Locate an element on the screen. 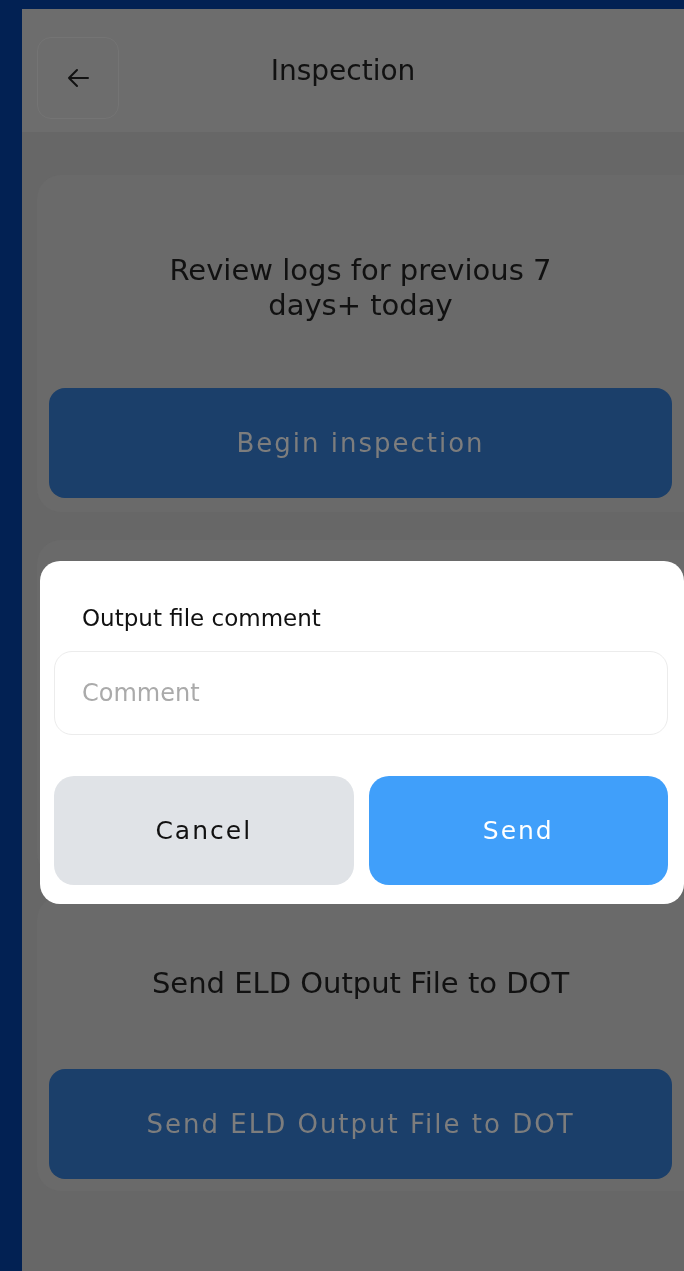  action-button: Begin inspection is located at coordinates (360, 443).